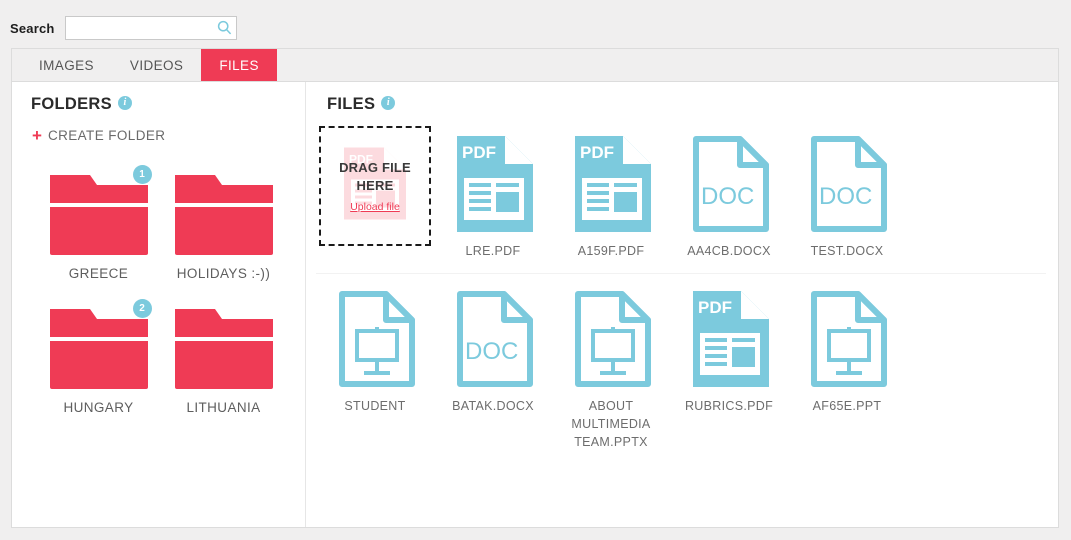 This screenshot has width=1071, height=540. I want to click on drop-zone-line1: DRAG FILE, so click(375, 167).